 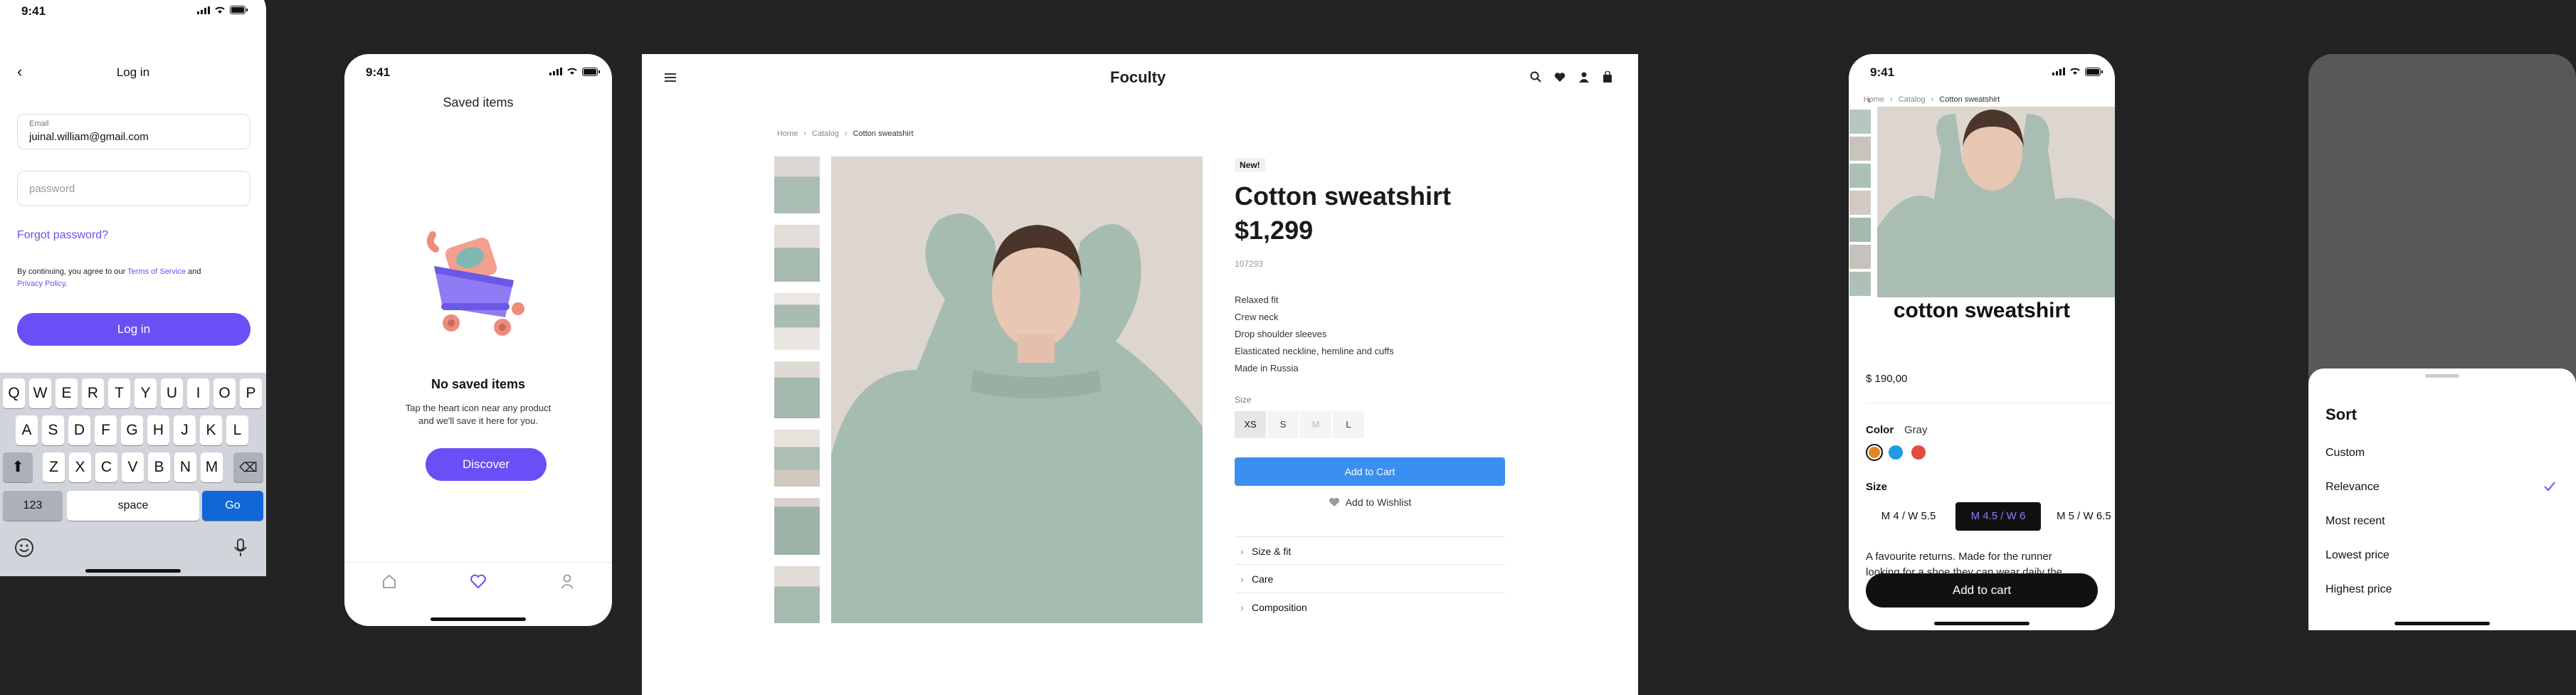 I want to click on key-o: O, so click(x=225, y=393).